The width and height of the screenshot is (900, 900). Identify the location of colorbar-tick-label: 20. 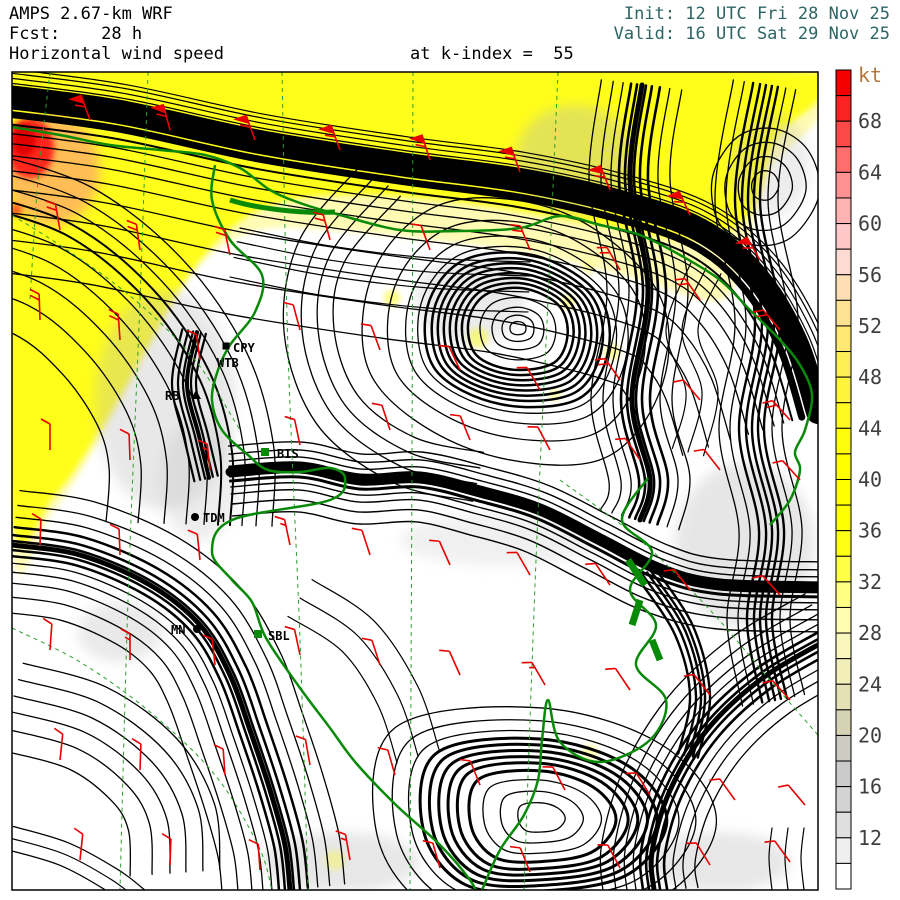
(870, 735).